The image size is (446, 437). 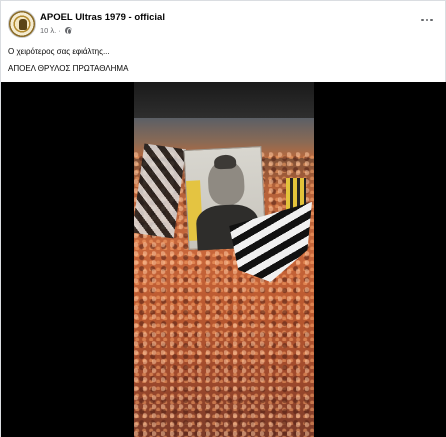 I want to click on post-meta: 10 λ. ·, so click(x=56, y=30).